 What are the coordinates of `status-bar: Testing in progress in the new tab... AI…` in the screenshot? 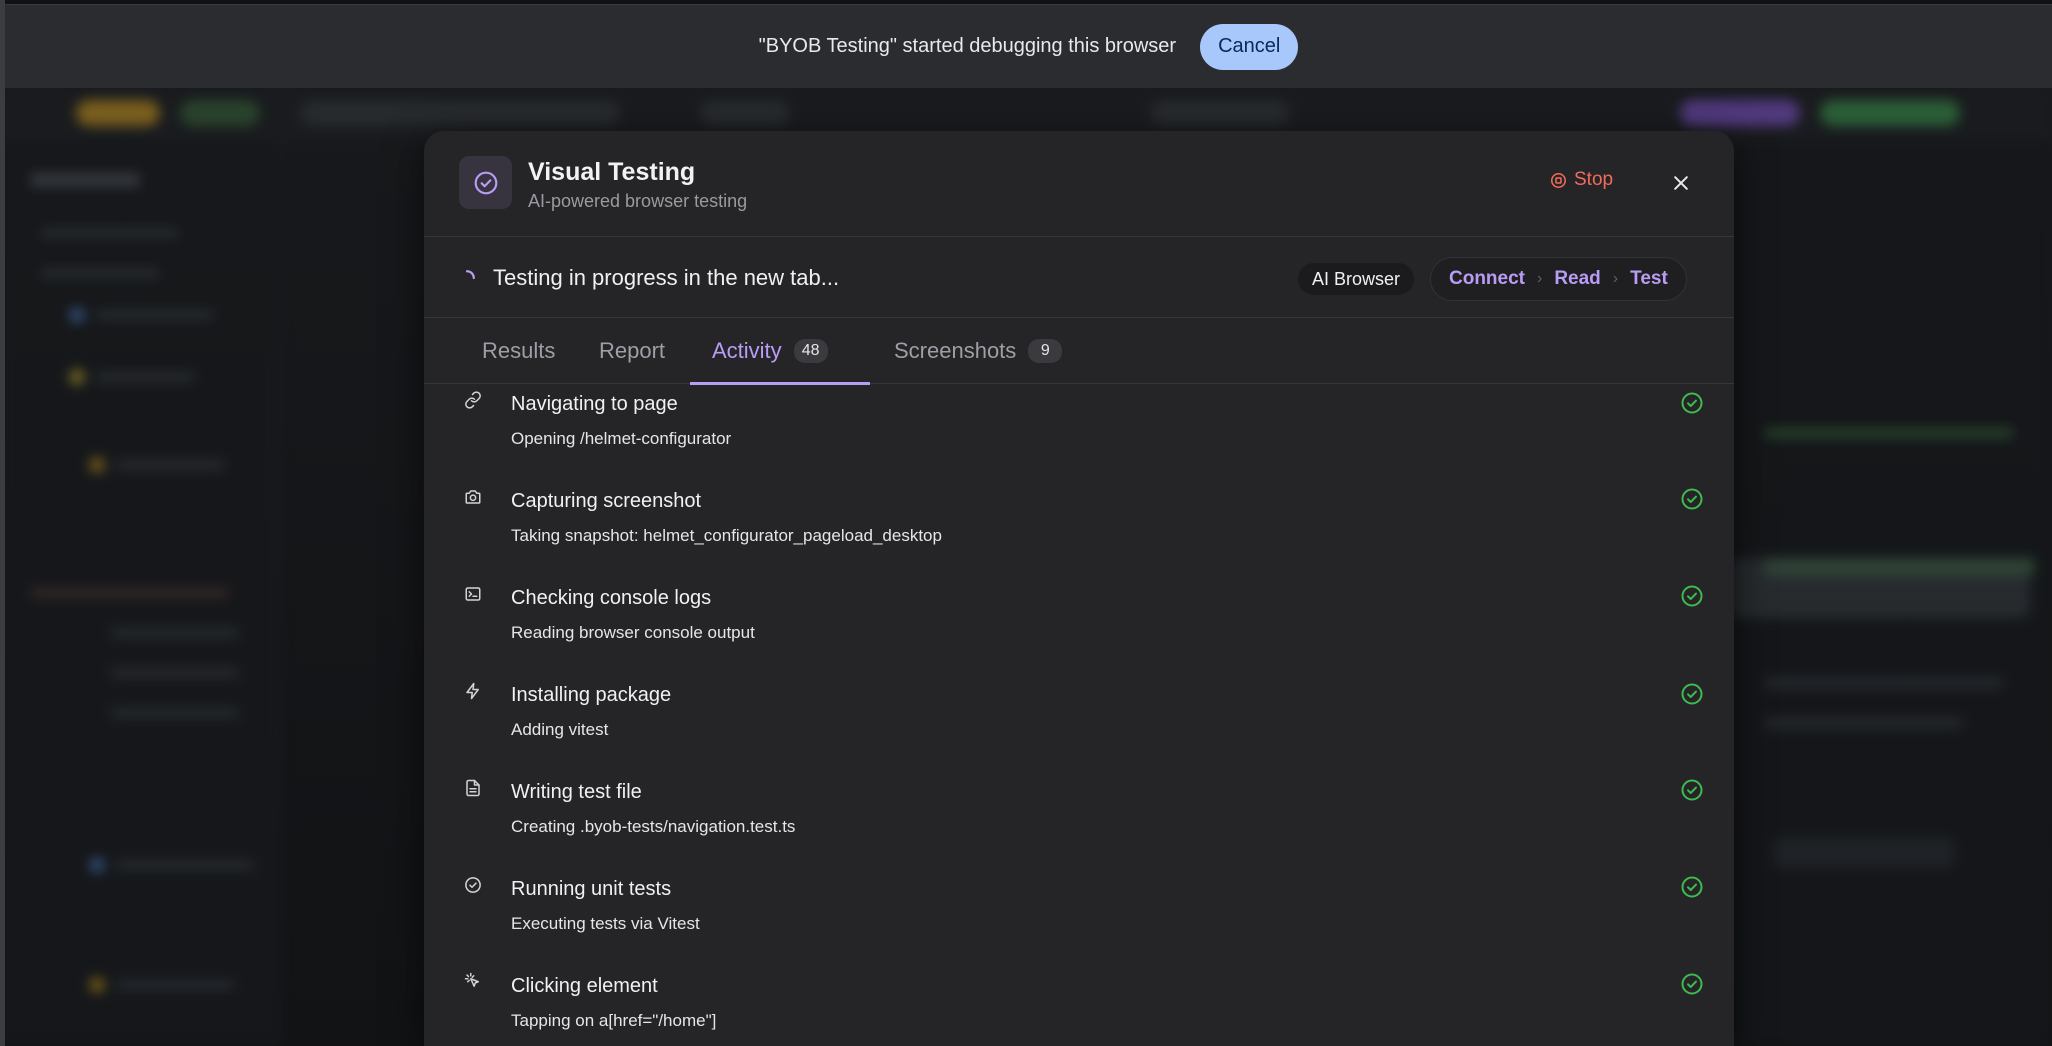 It's located at (1079, 277).